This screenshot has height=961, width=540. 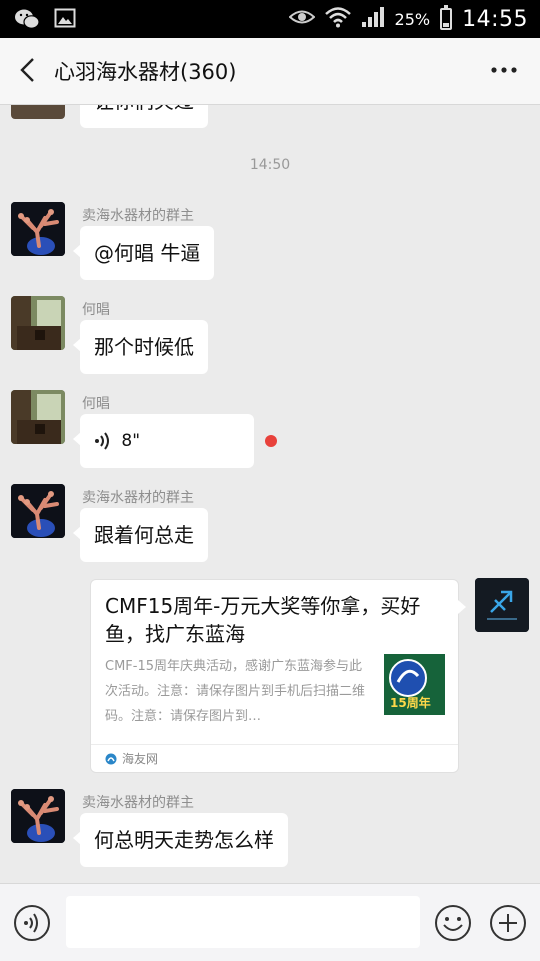 I want to click on message-text: 让你们夹过, so click(x=144, y=109).